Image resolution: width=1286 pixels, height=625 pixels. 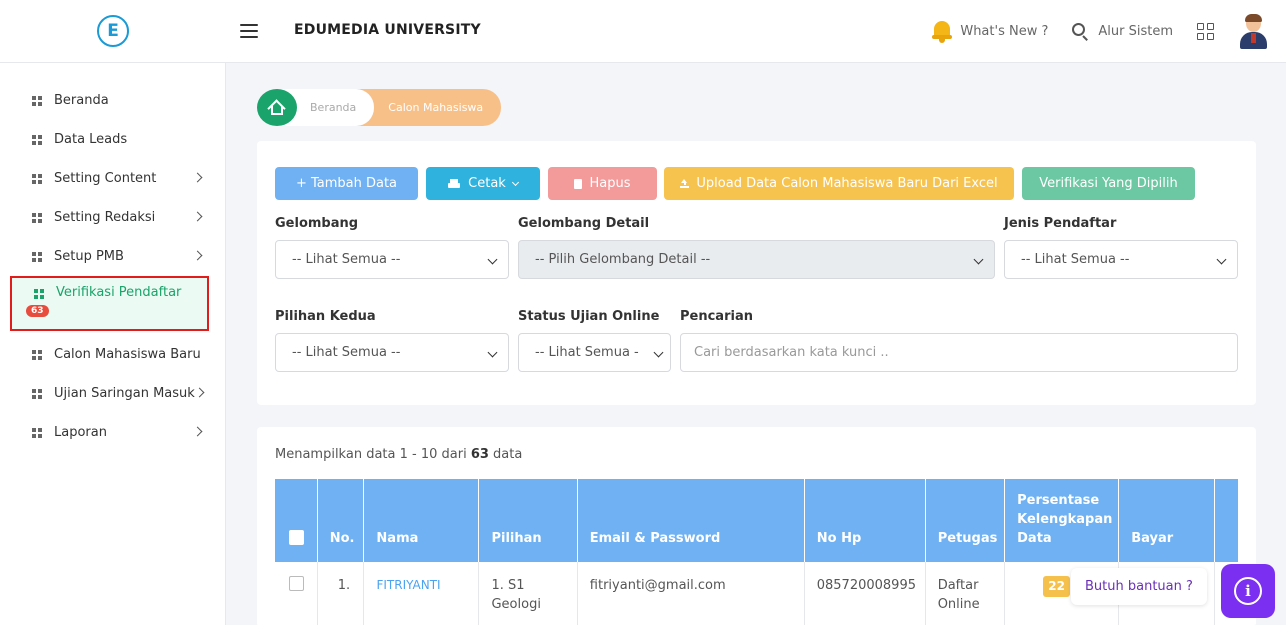 I want to click on gelombang-label: Gelombang, so click(x=317, y=223).